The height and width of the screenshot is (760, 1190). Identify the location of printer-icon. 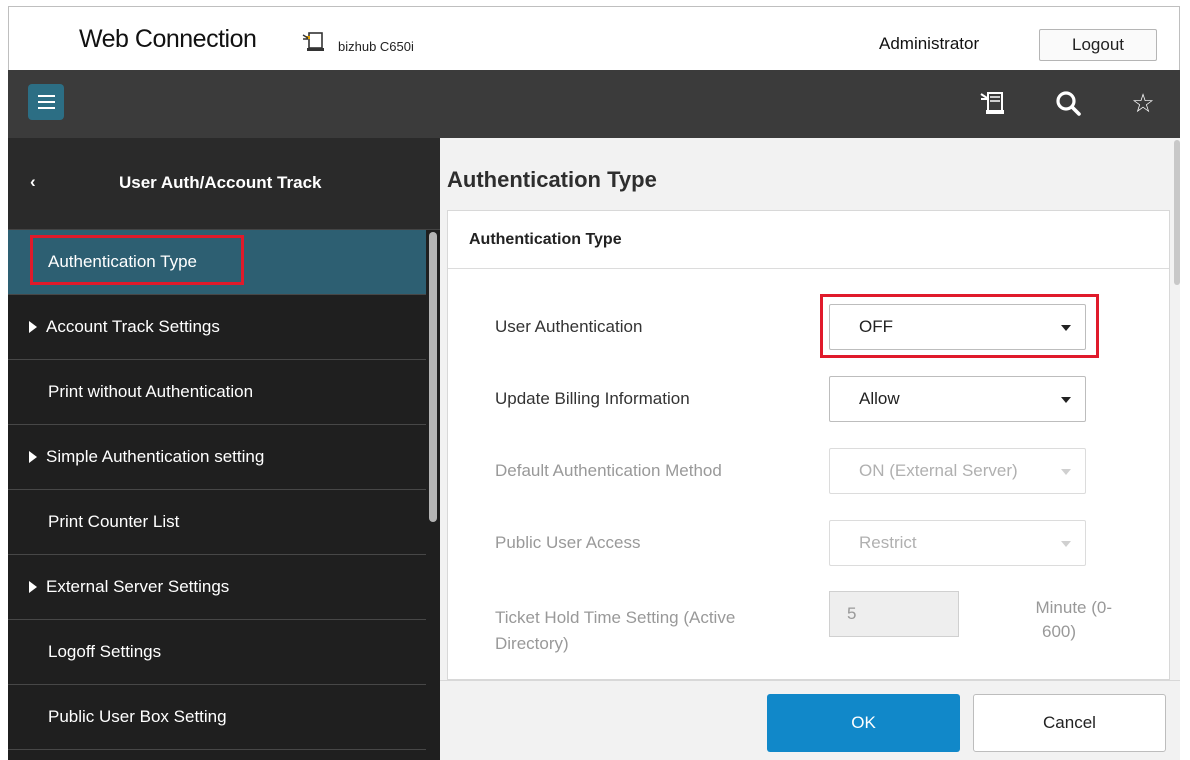
(993, 103).